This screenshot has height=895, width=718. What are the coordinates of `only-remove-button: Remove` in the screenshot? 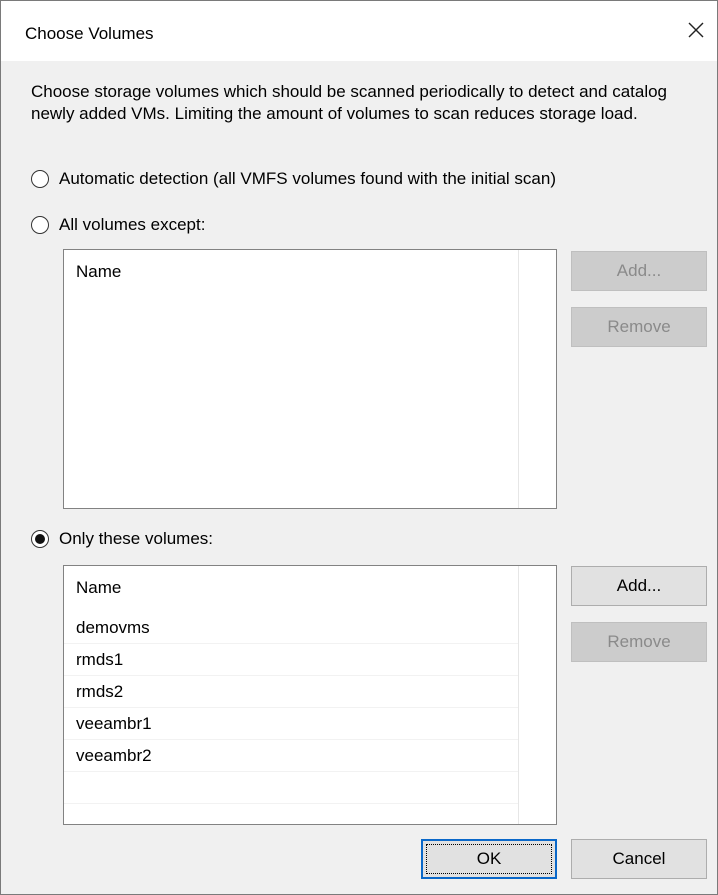 It's located at (639, 642).